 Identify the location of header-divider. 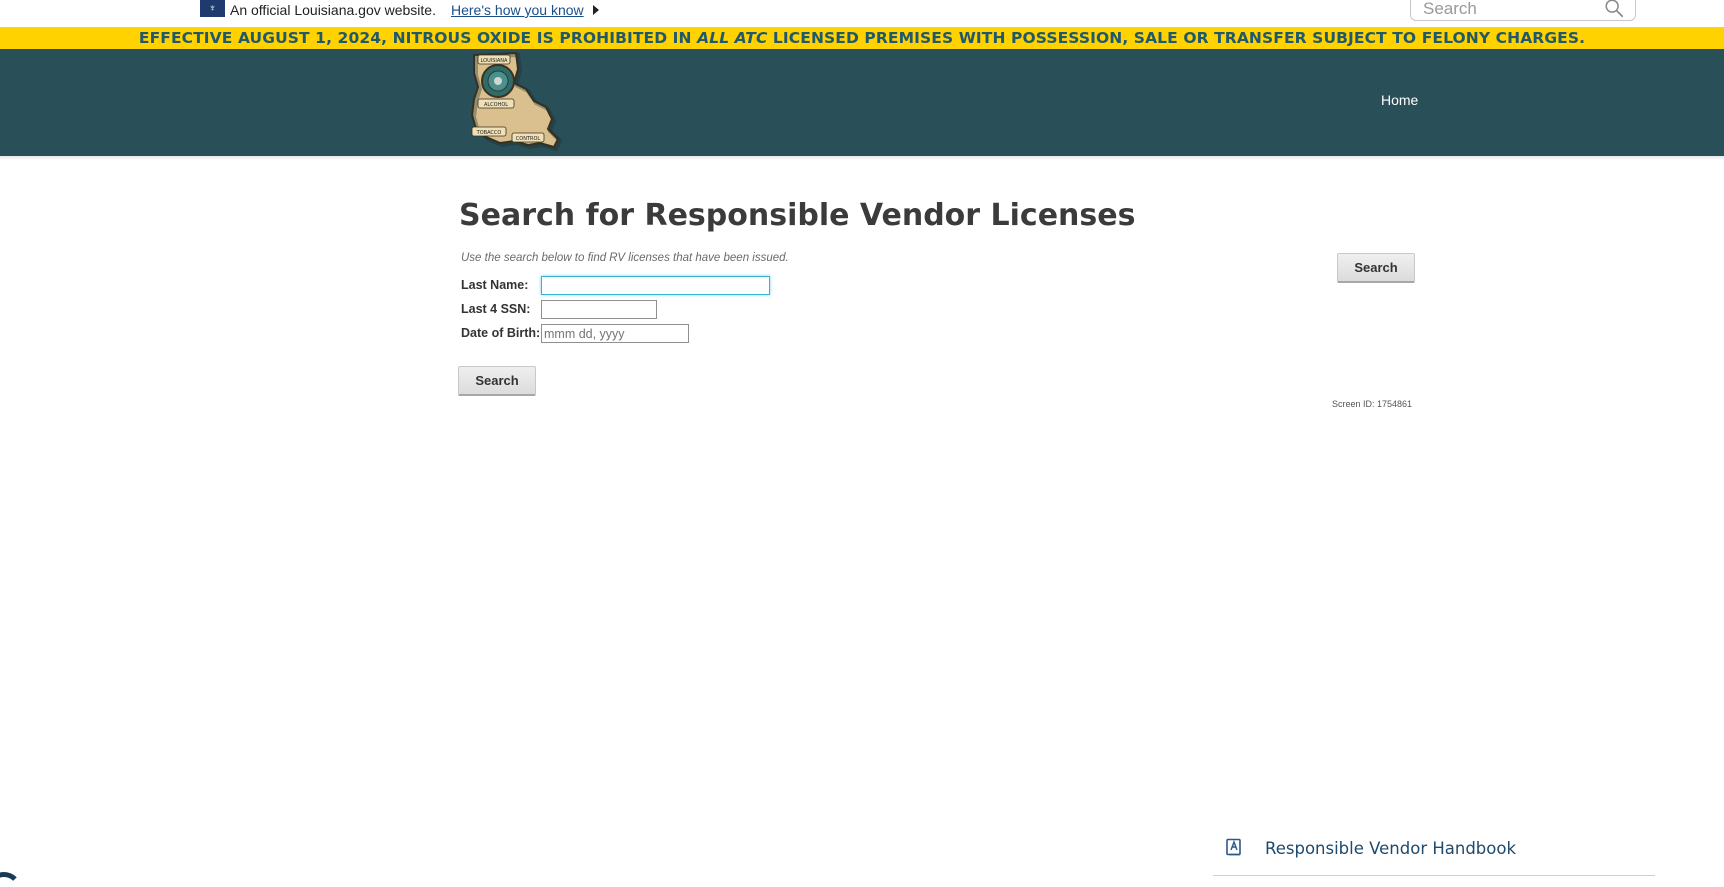
(862, 158).